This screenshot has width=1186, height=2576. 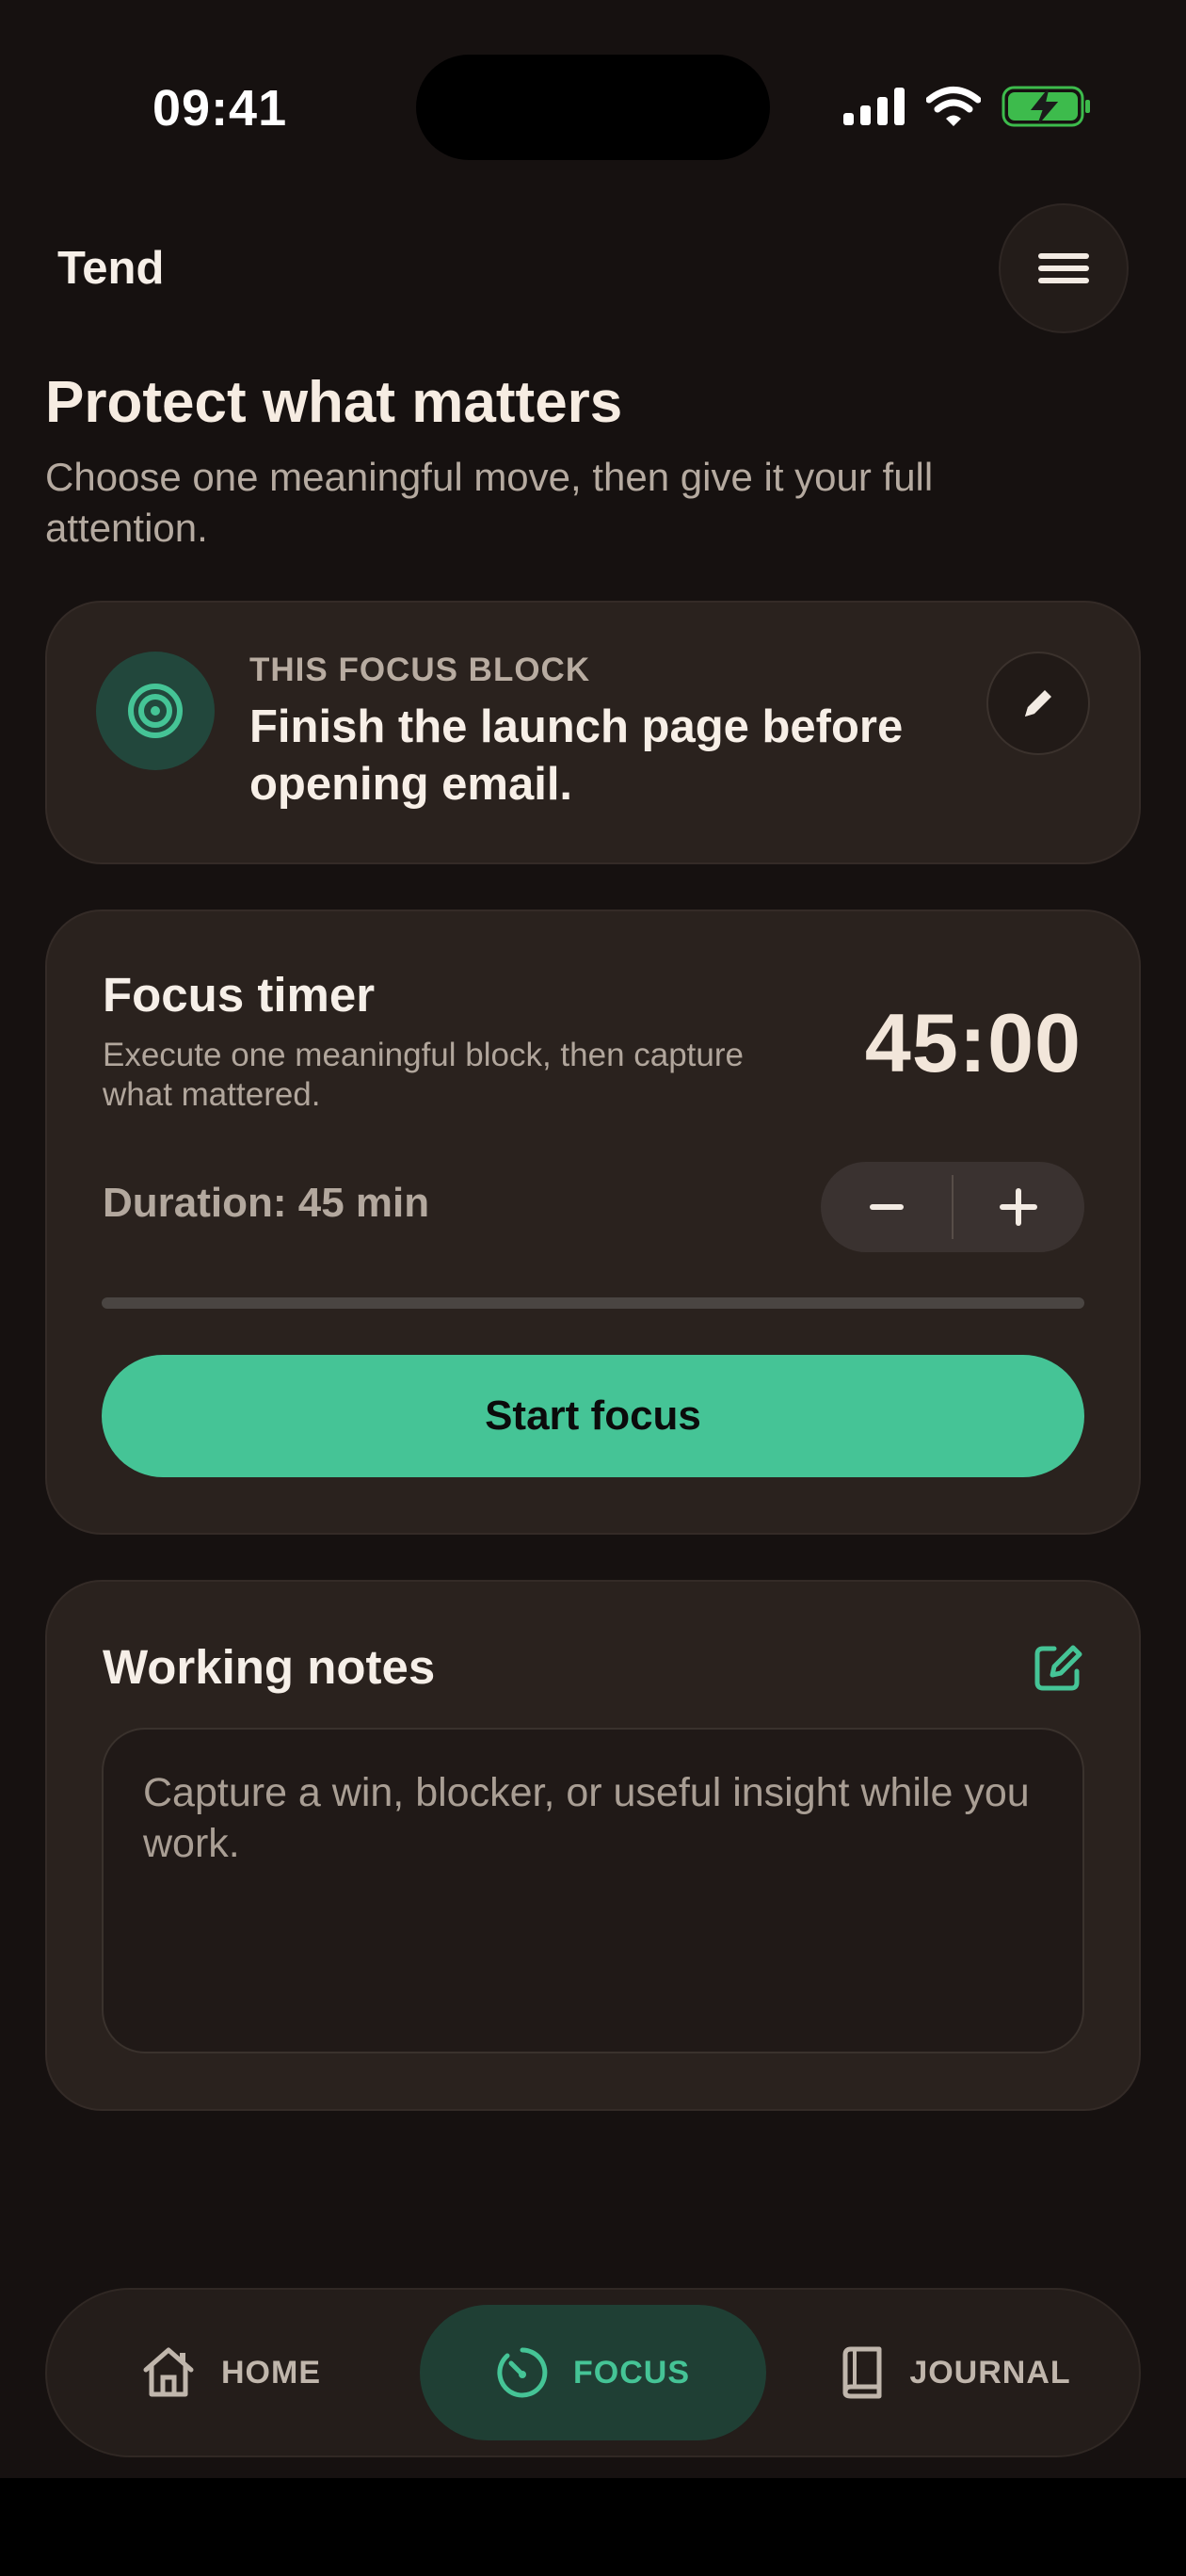 What do you see at coordinates (973, 1042) in the screenshot?
I see `timer-countdown: 45:00` at bounding box center [973, 1042].